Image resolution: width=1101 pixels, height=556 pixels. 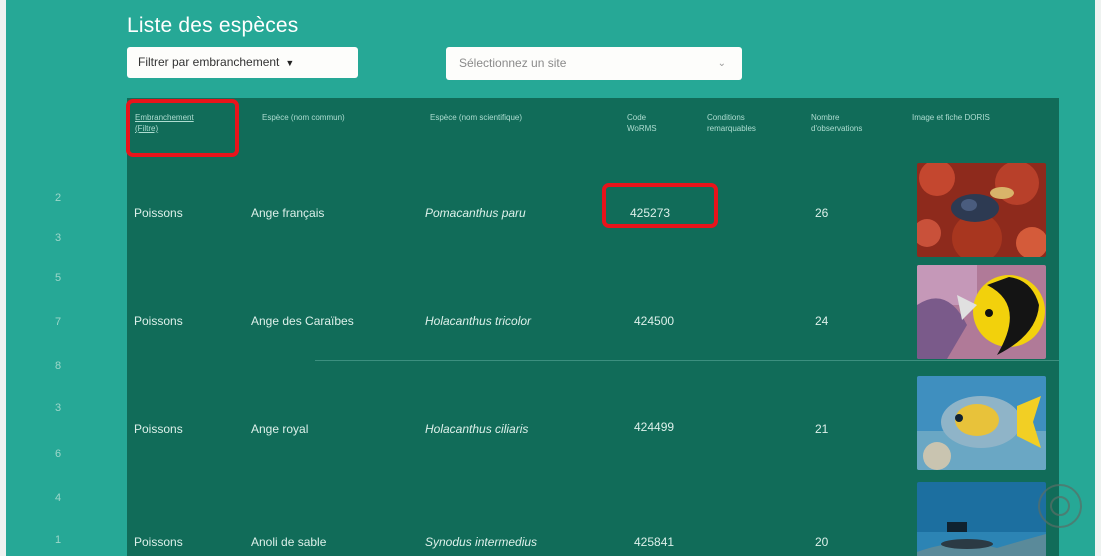 What do you see at coordinates (837, 128) in the screenshot?
I see `header-line: d'observations` at bounding box center [837, 128].